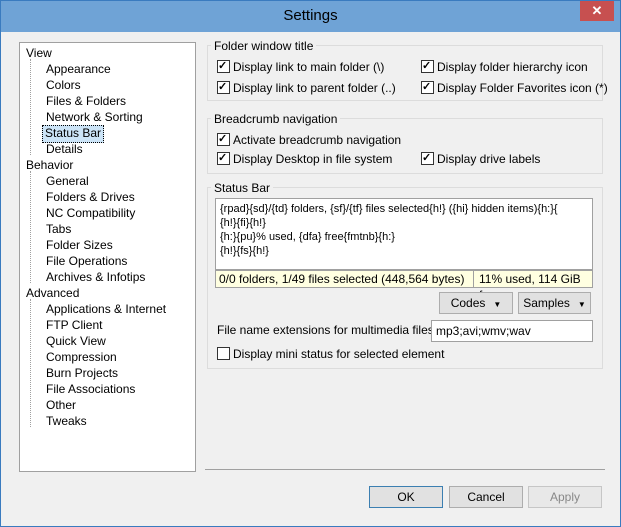 The image size is (621, 527). I want to click on nav-item-archives-infotips: Archives & Infotips, so click(95, 277).